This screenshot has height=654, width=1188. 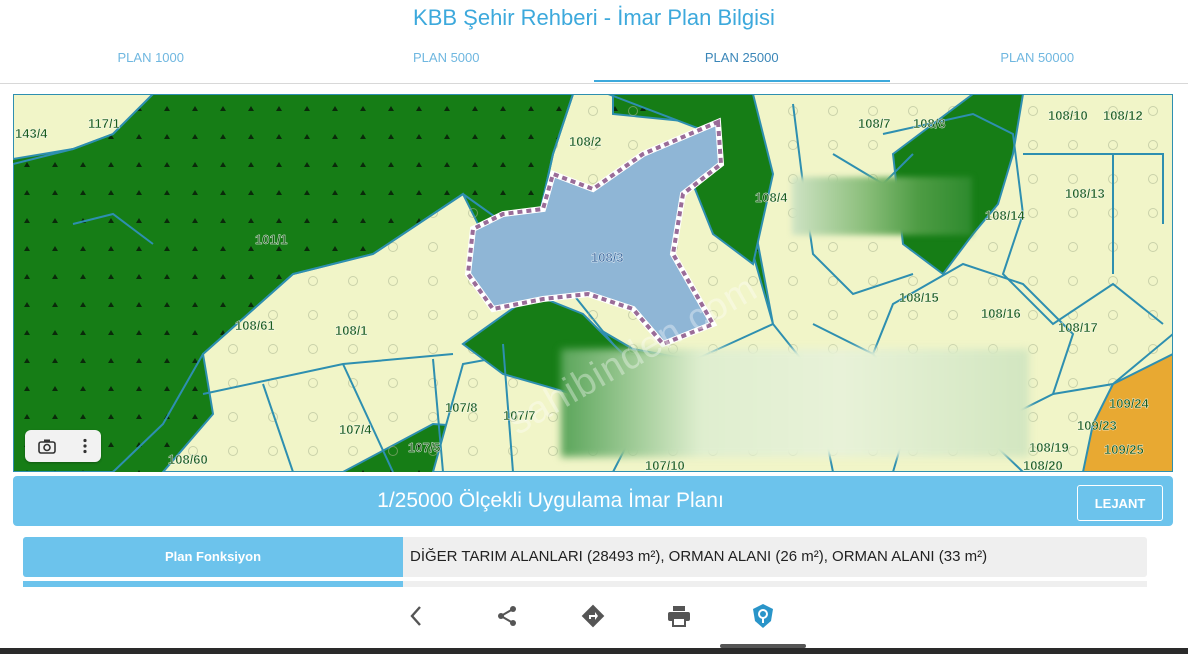 What do you see at coordinates (447, 59) in the screenshot?
I see `tab-plan-5000: PLAN 5000` at bounding box center [447, 59].